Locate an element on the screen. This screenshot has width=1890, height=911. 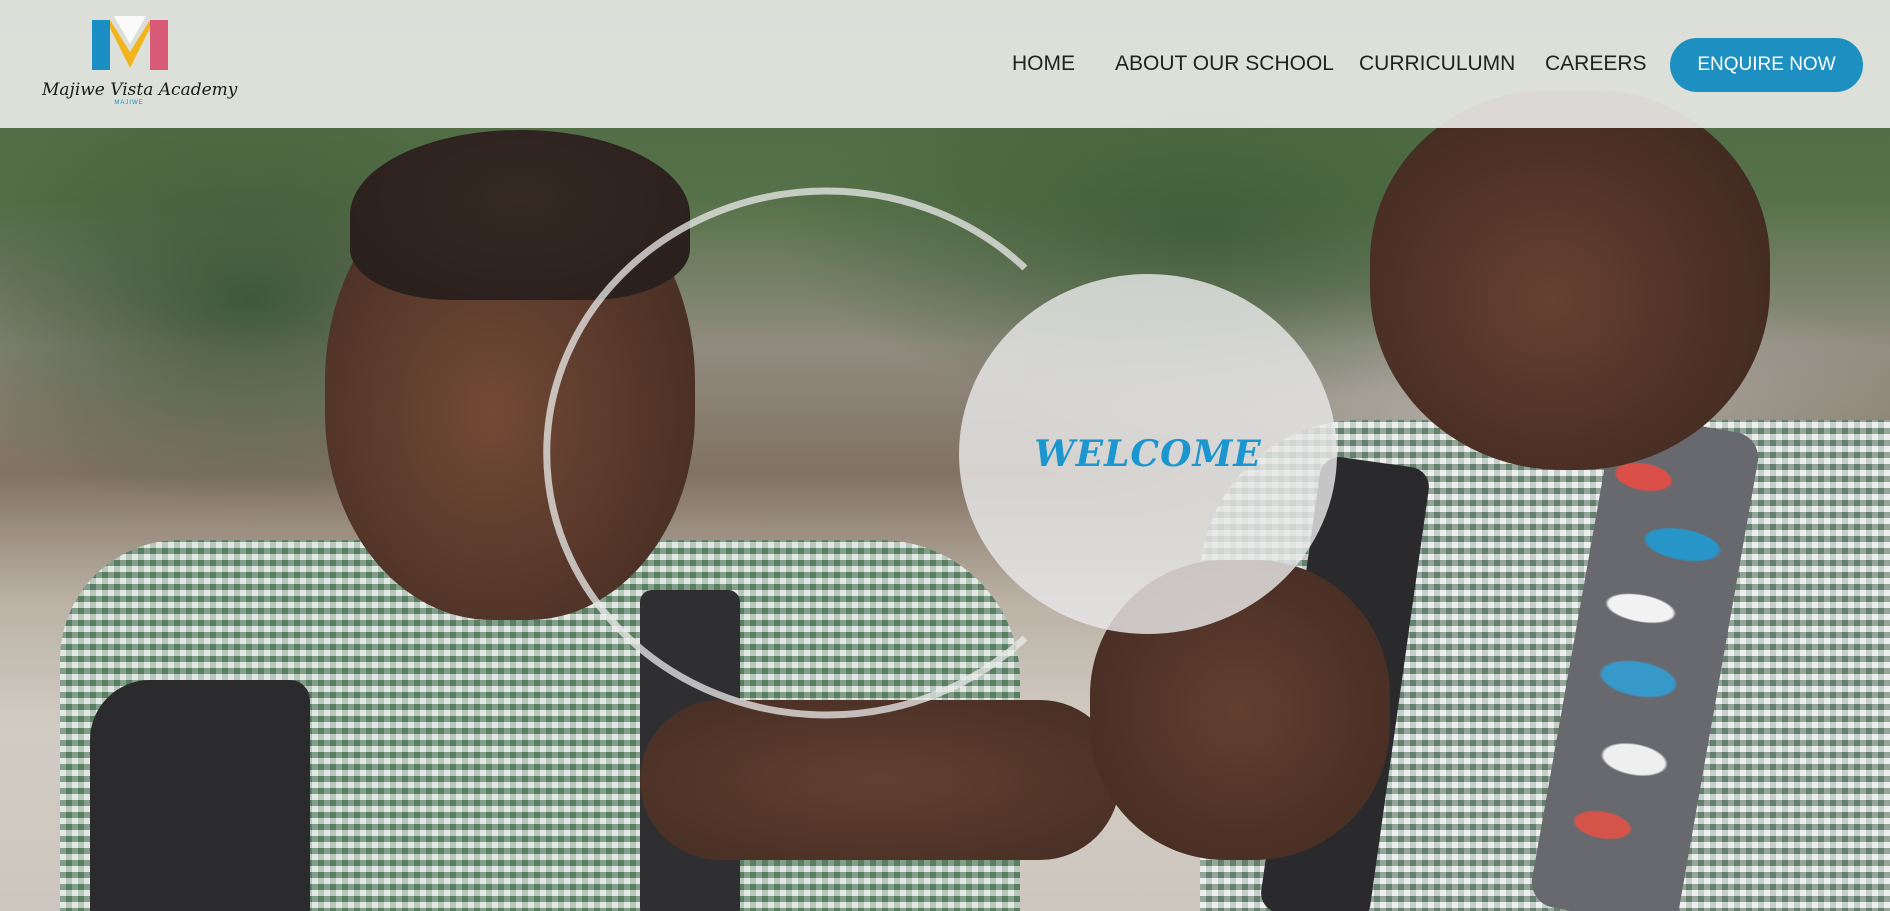
nav-home: HOME is located at coordinates (1043, 64).